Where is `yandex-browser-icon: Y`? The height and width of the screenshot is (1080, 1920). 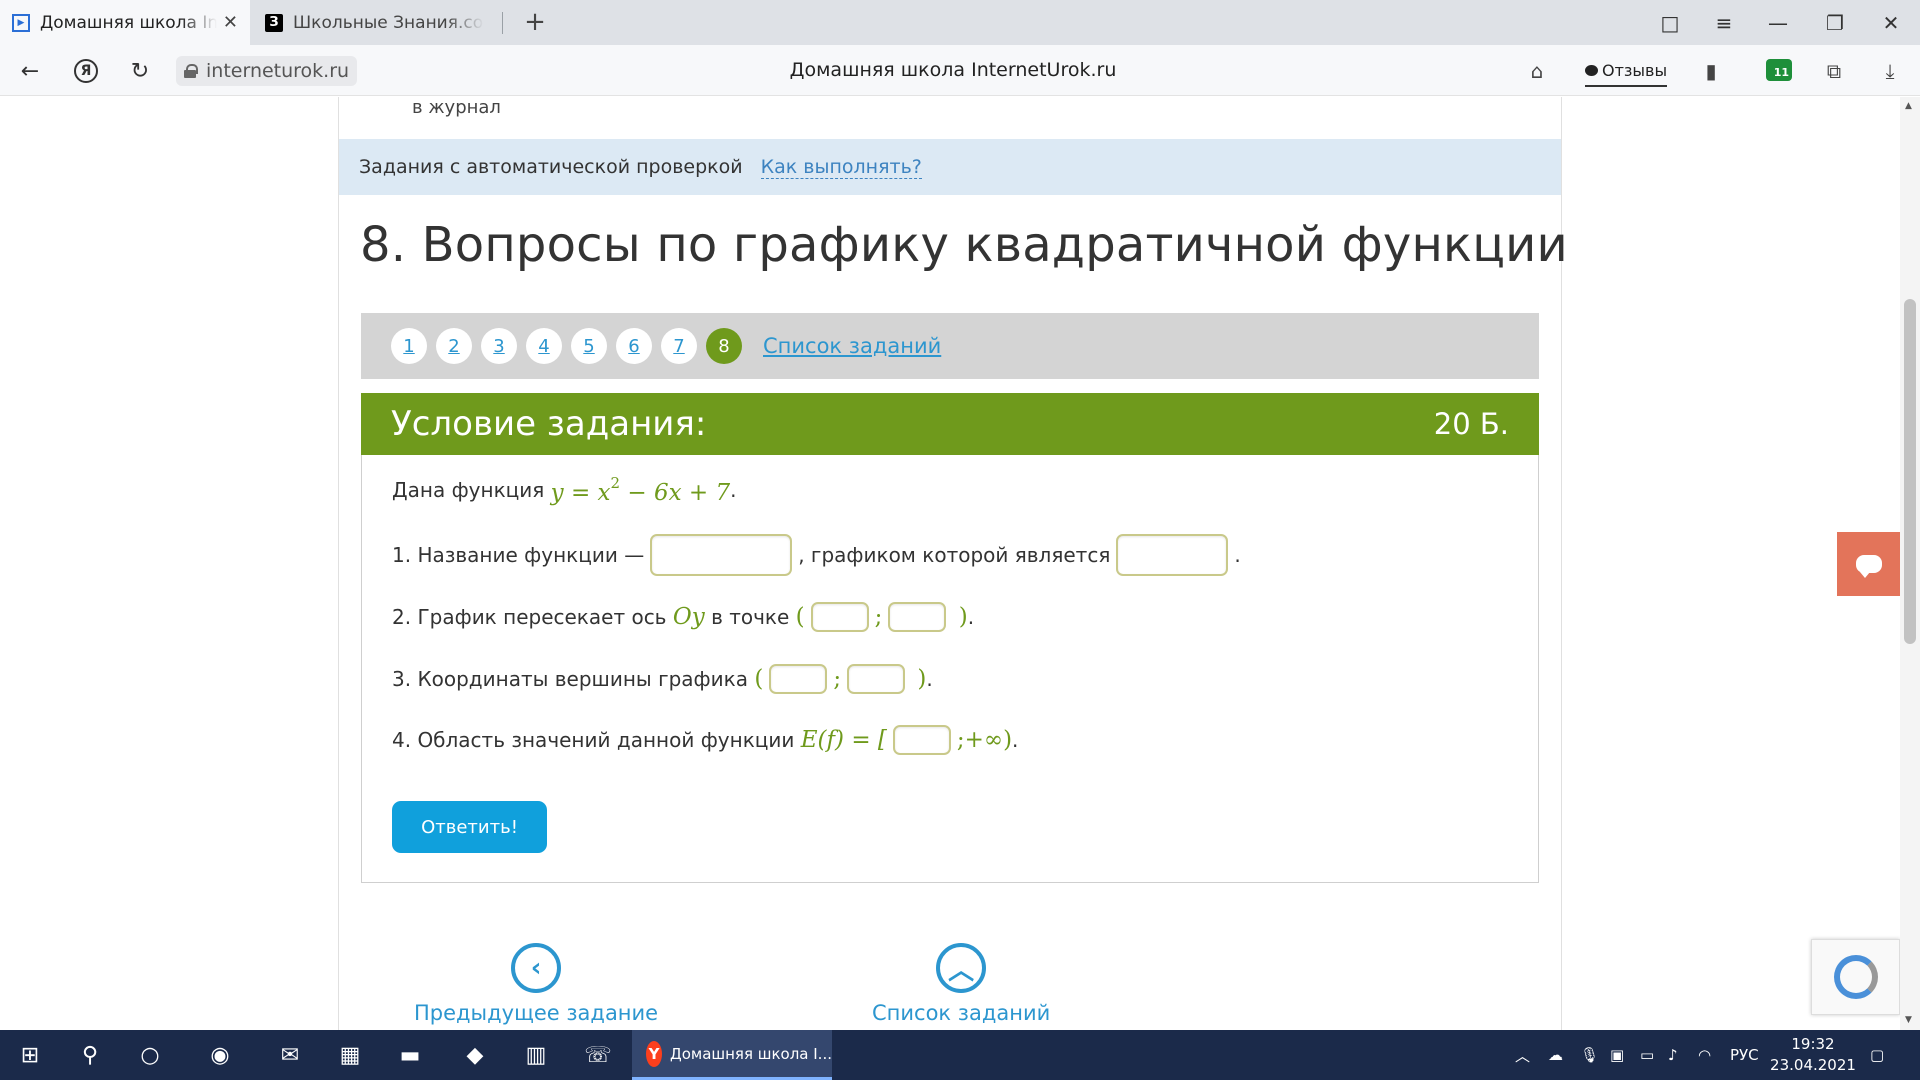 yandex-browser-icon: Y is located at coordinates (654, 1053).